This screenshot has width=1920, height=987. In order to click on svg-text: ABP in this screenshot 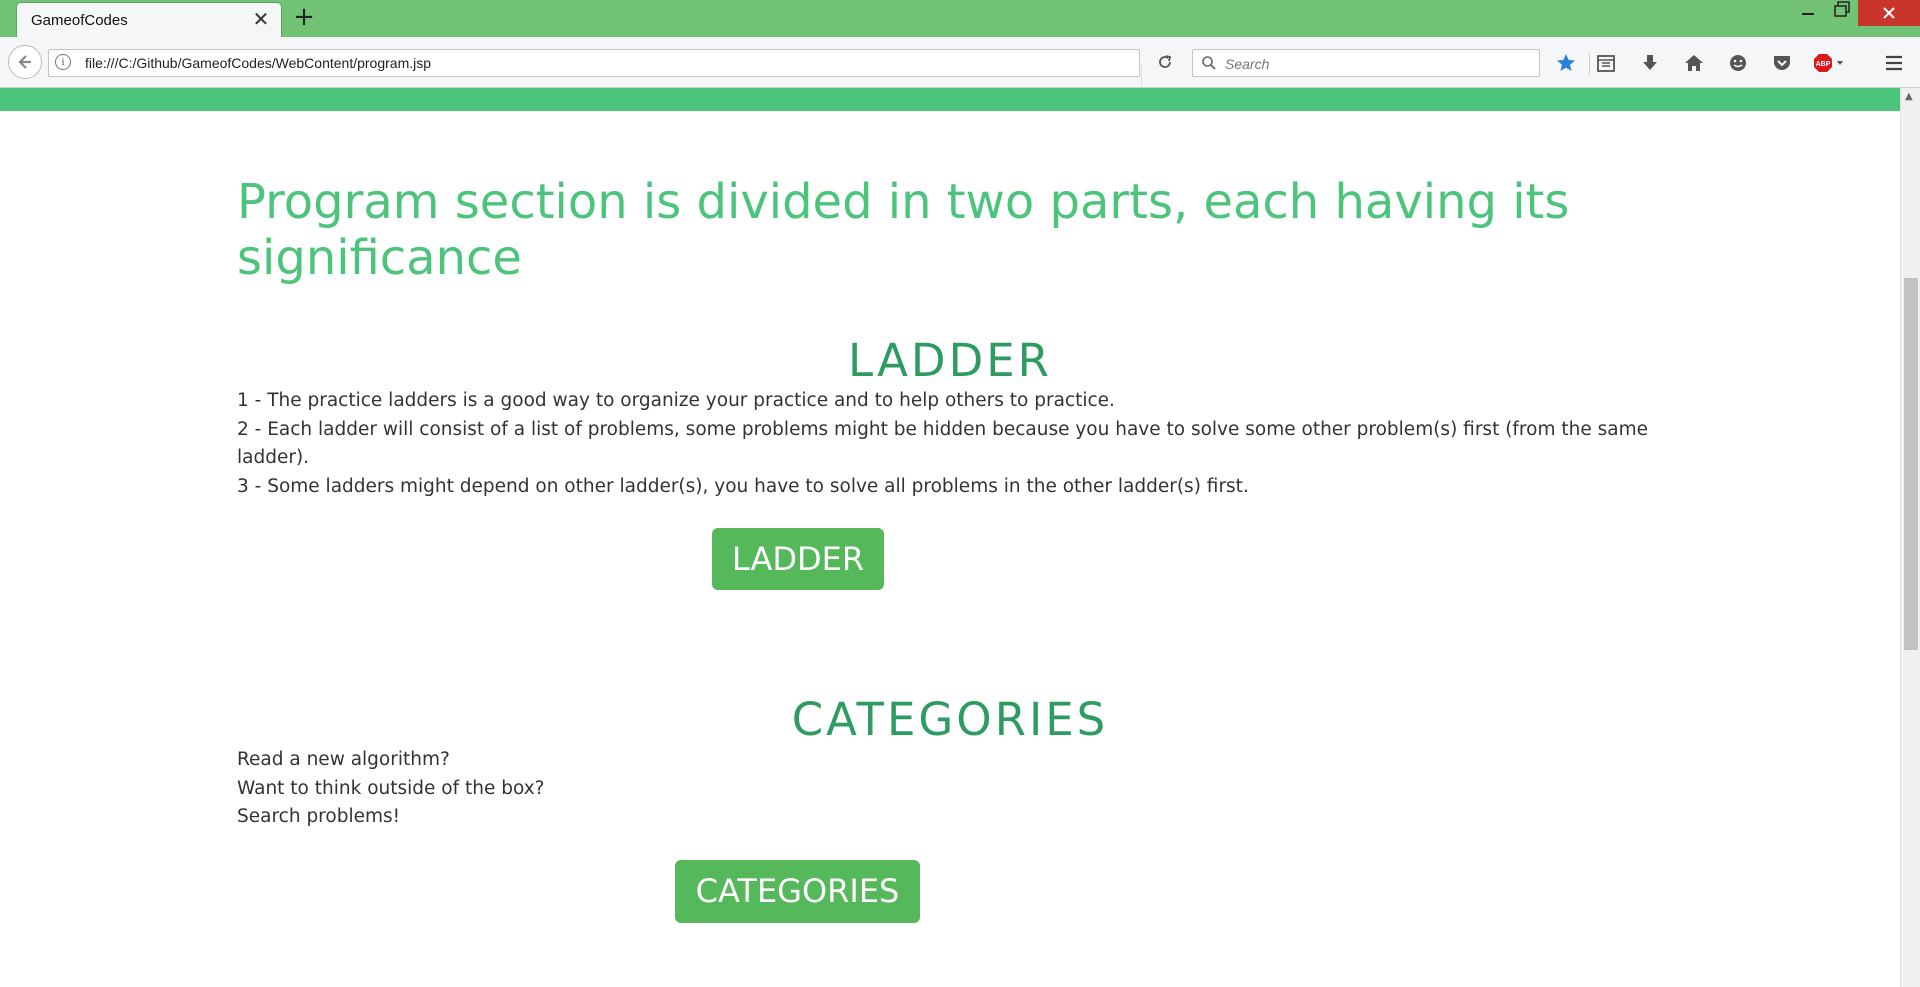, I will do `click(1823, 64)`.